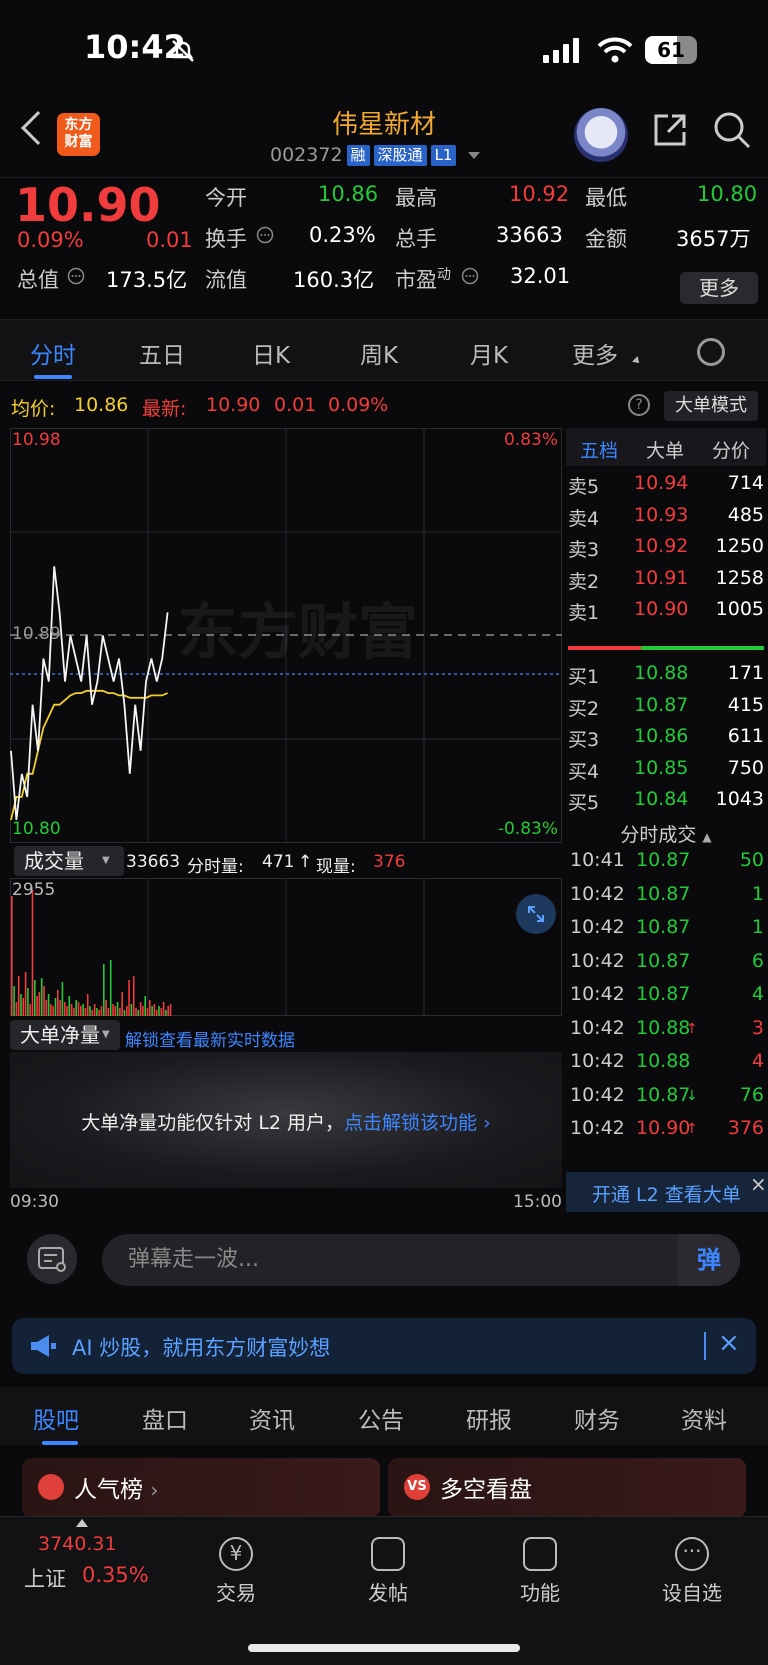  Describe the element at coordinates (384, 1346) in the screenshot. I see `ai-banner: AI 炒股，就用东方财富妙想 ×` at that location.